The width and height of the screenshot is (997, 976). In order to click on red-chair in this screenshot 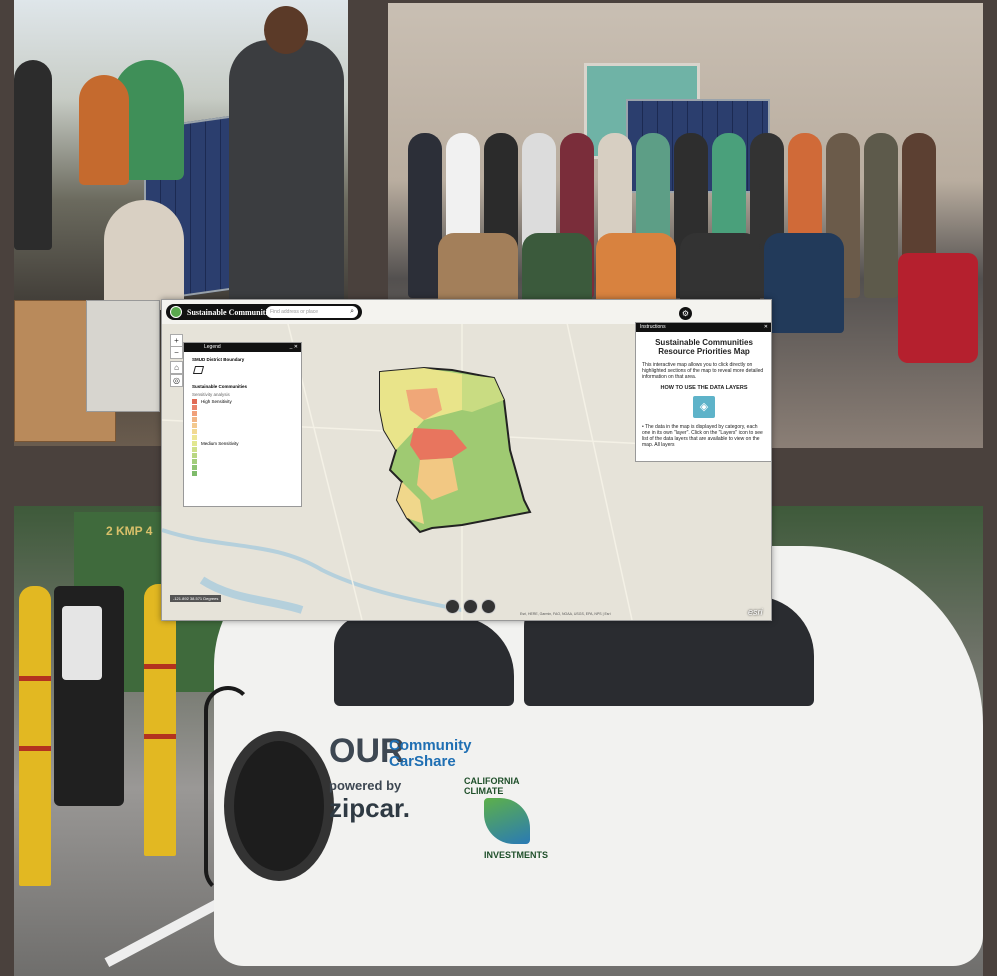, I will do `click(938, 308)`.